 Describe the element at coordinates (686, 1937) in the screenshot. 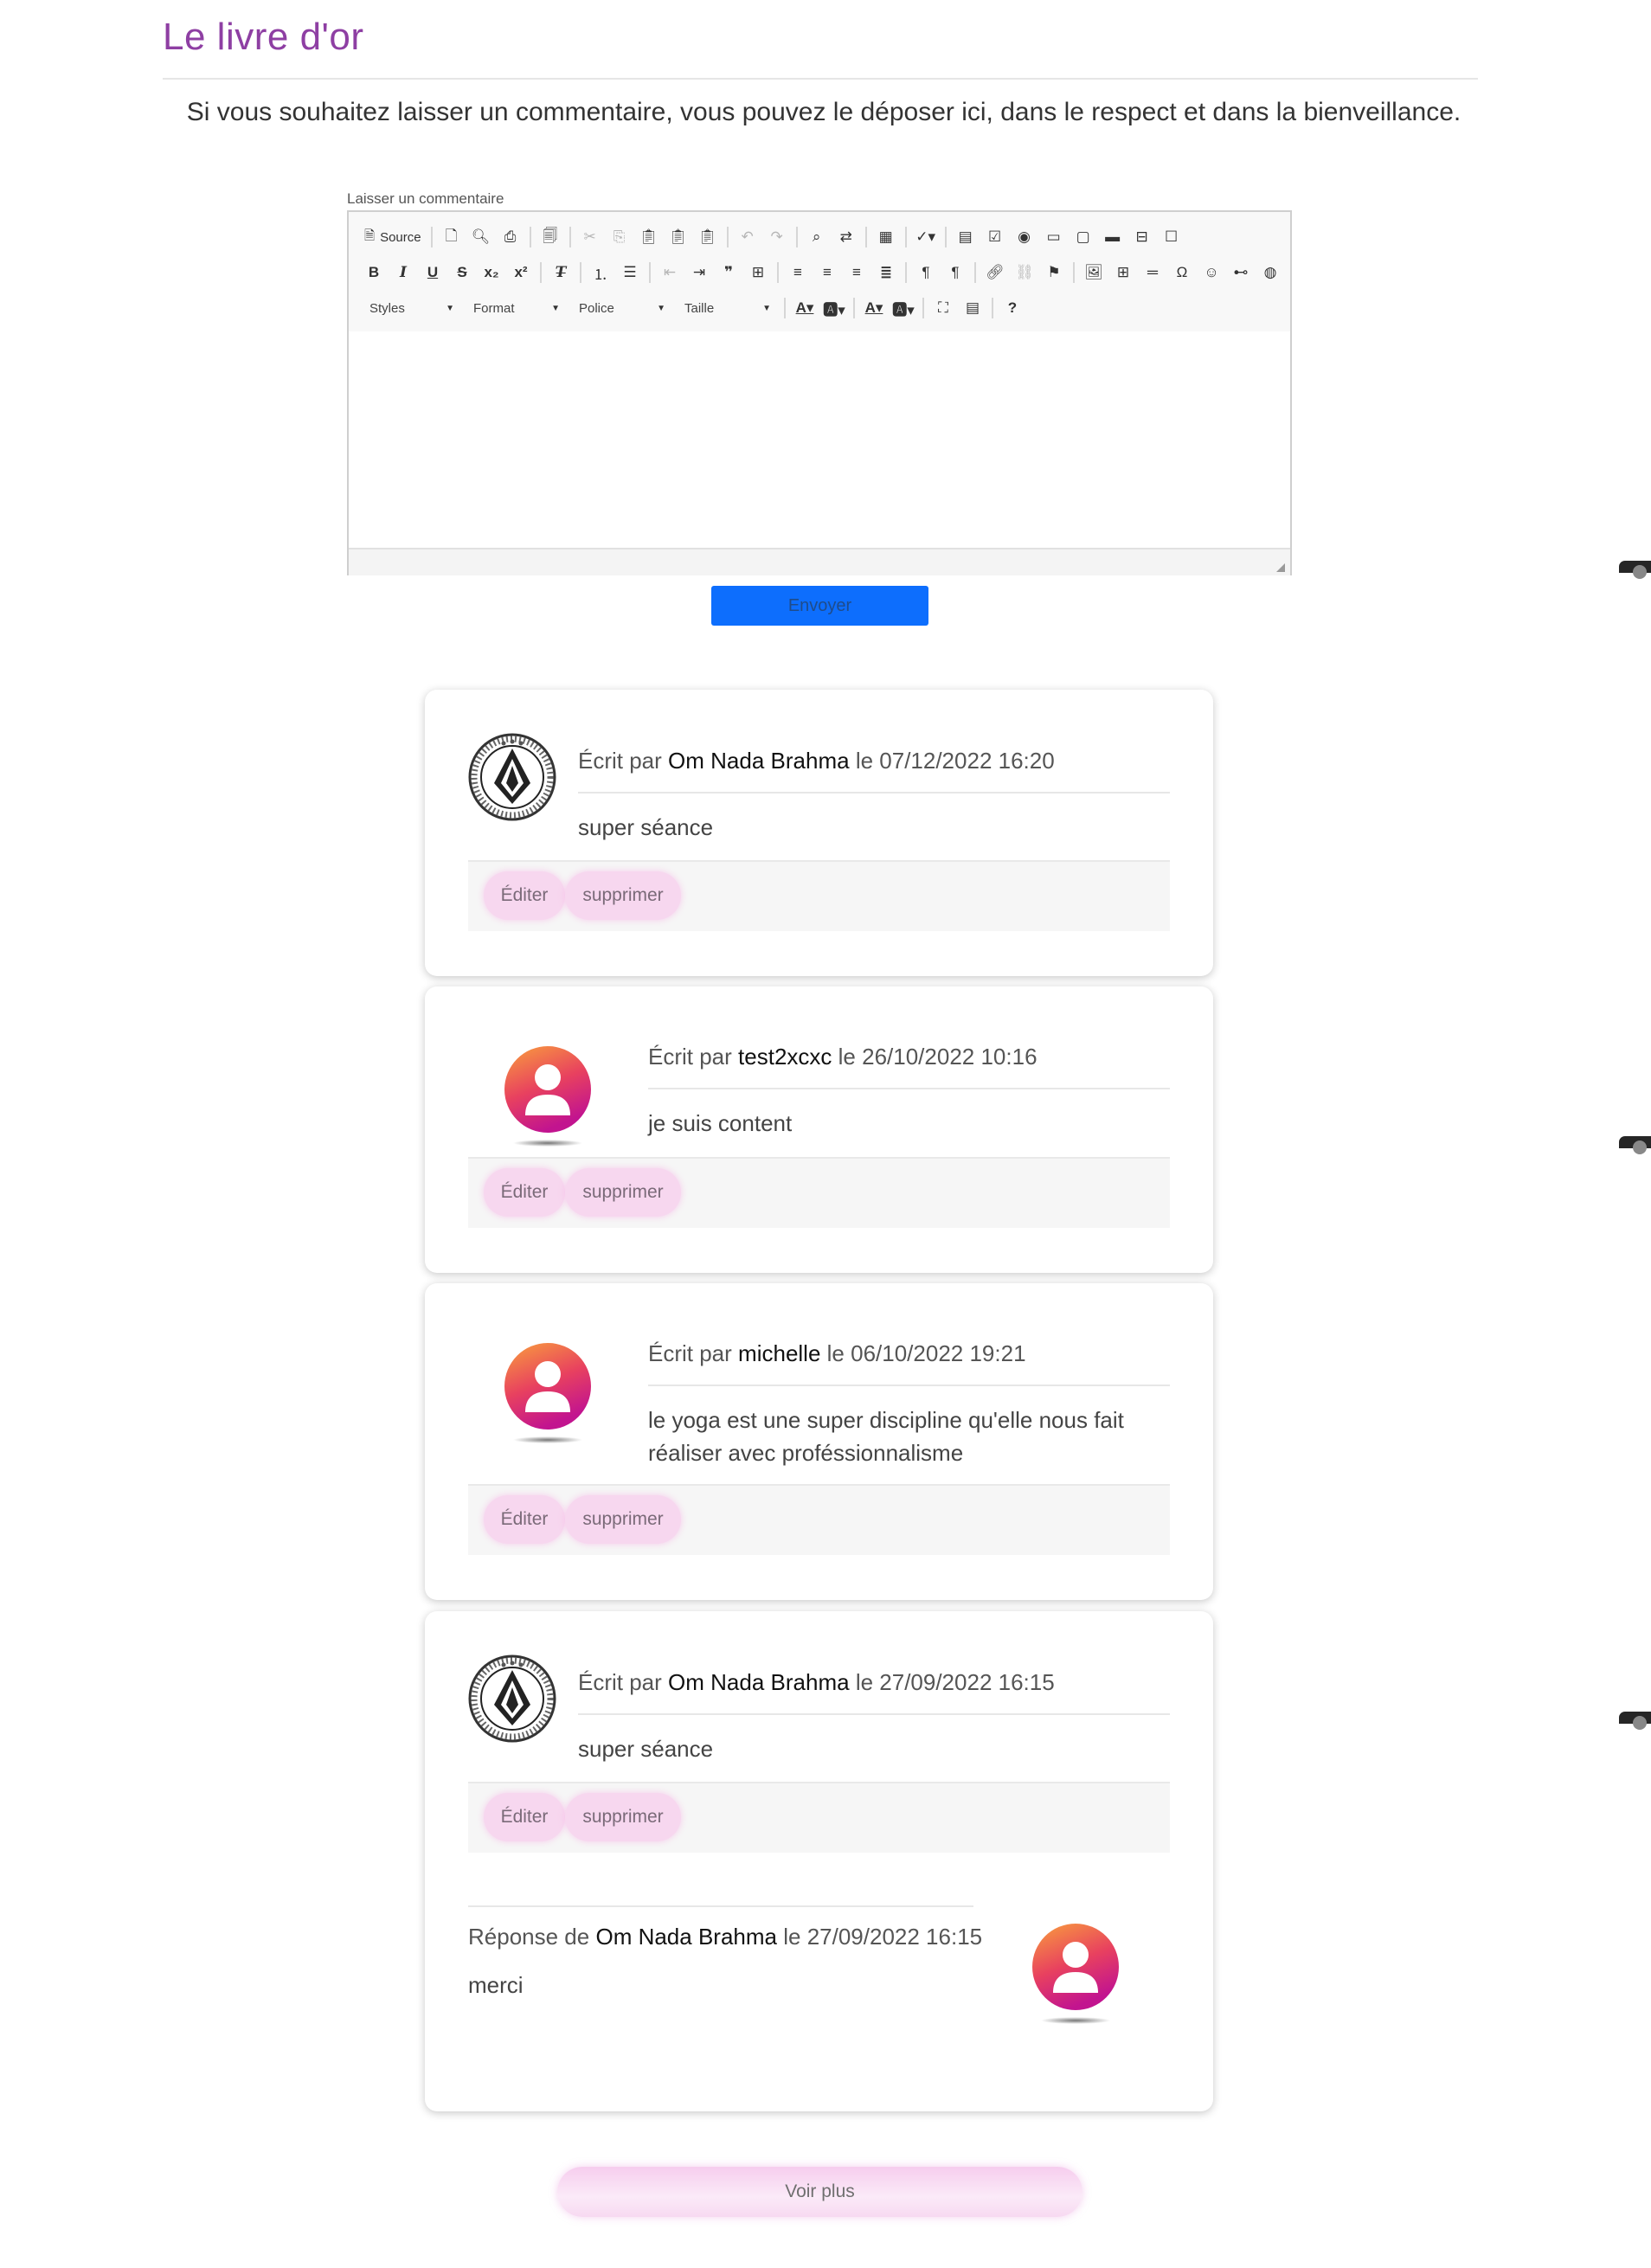

I see `reply-author: Om Nada Brahma` at that location.